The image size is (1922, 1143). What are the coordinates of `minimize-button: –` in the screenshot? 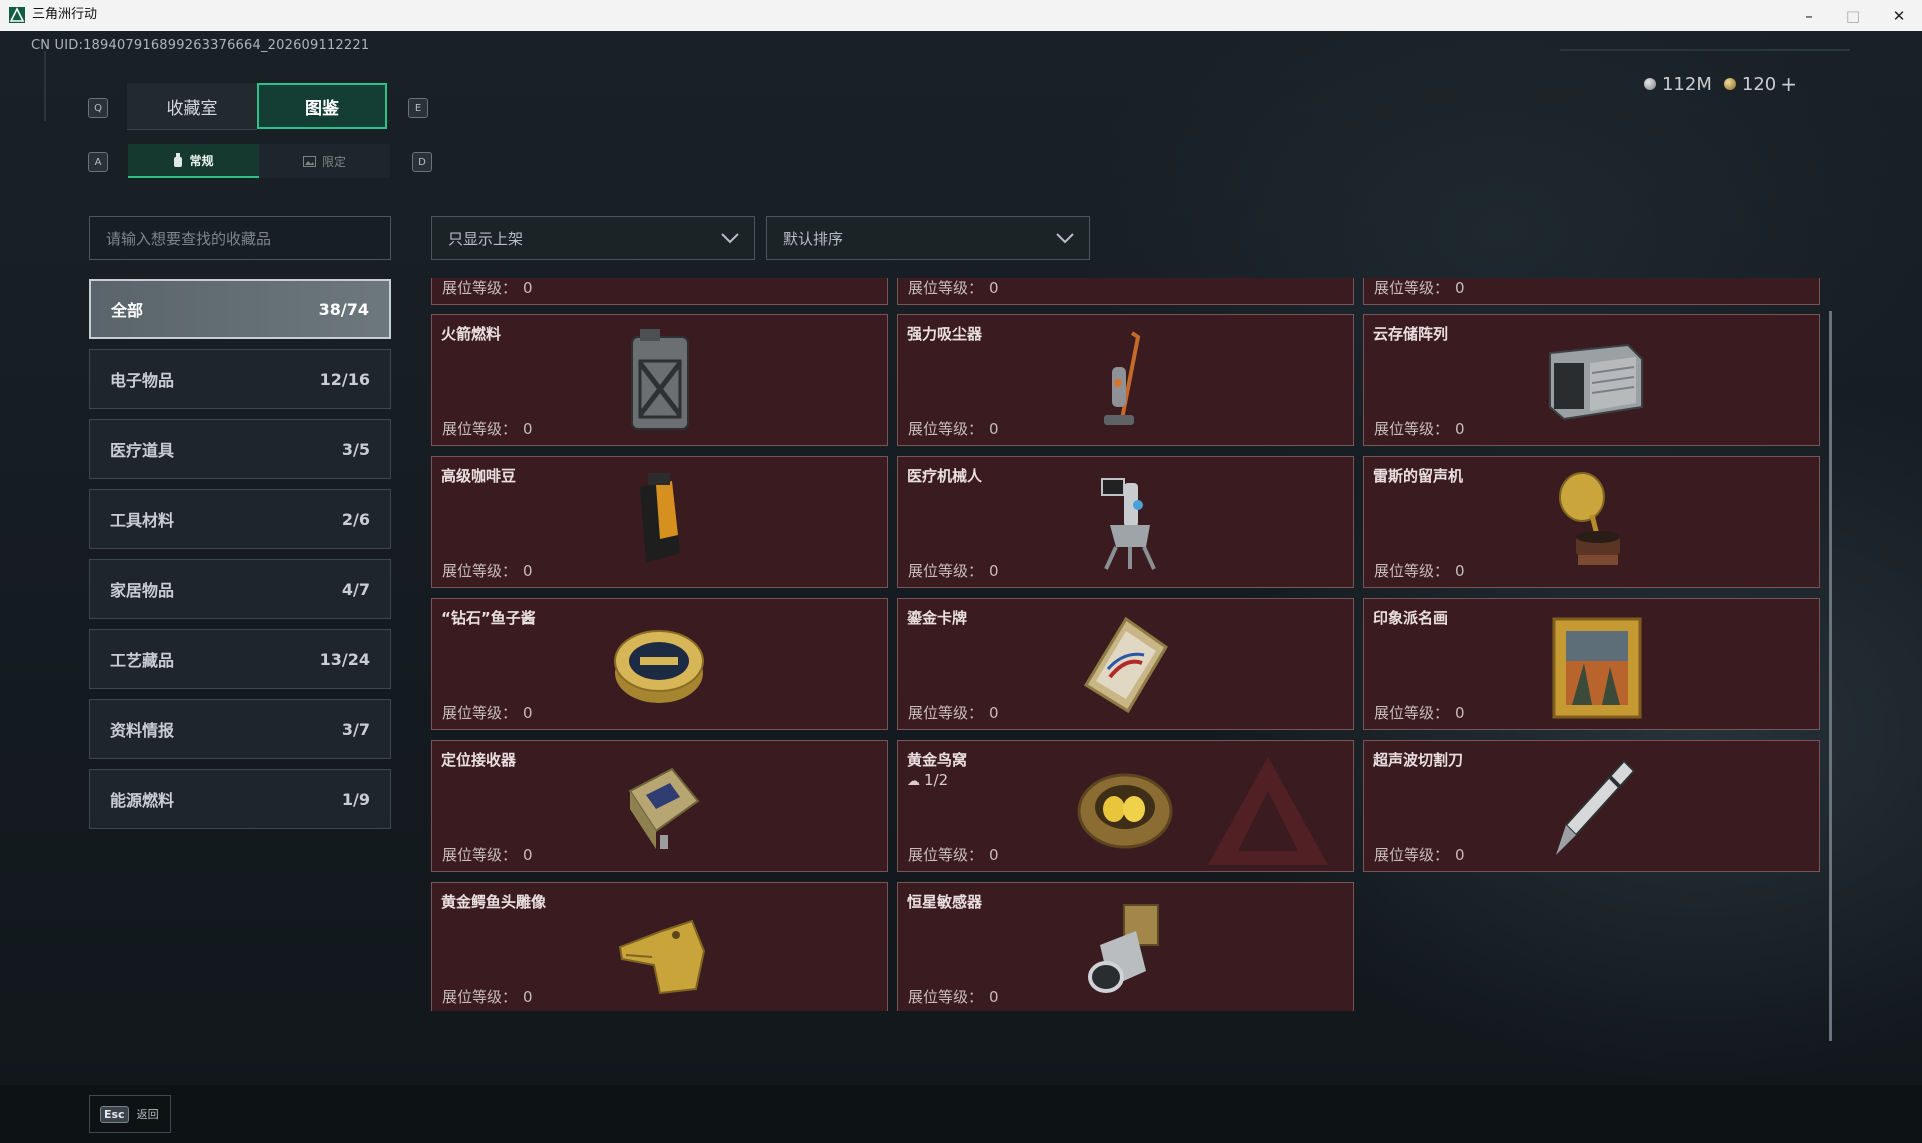 It's located at (1809, 15).